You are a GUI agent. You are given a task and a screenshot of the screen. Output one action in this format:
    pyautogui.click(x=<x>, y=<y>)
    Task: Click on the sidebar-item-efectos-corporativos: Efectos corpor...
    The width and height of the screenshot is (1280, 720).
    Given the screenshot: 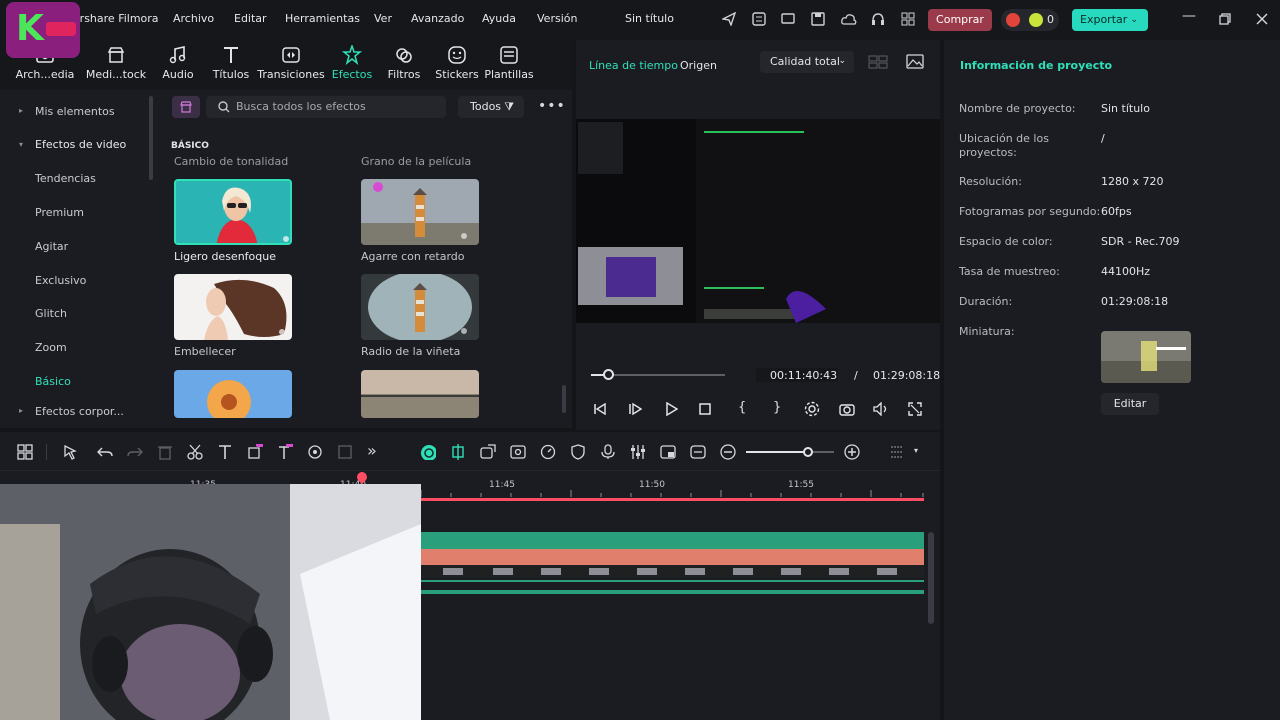 What is the action you would take?
    pyautogui.click(x=79, y=411)
    